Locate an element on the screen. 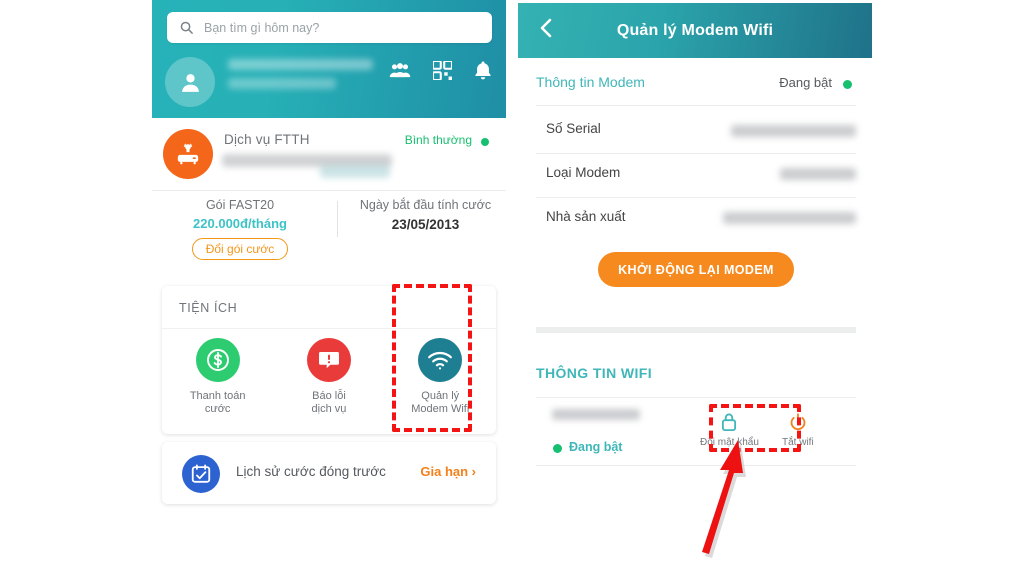 The height and width of the screenshot is (569, 1024). vertical-divider is located at coordinates (337, 219).